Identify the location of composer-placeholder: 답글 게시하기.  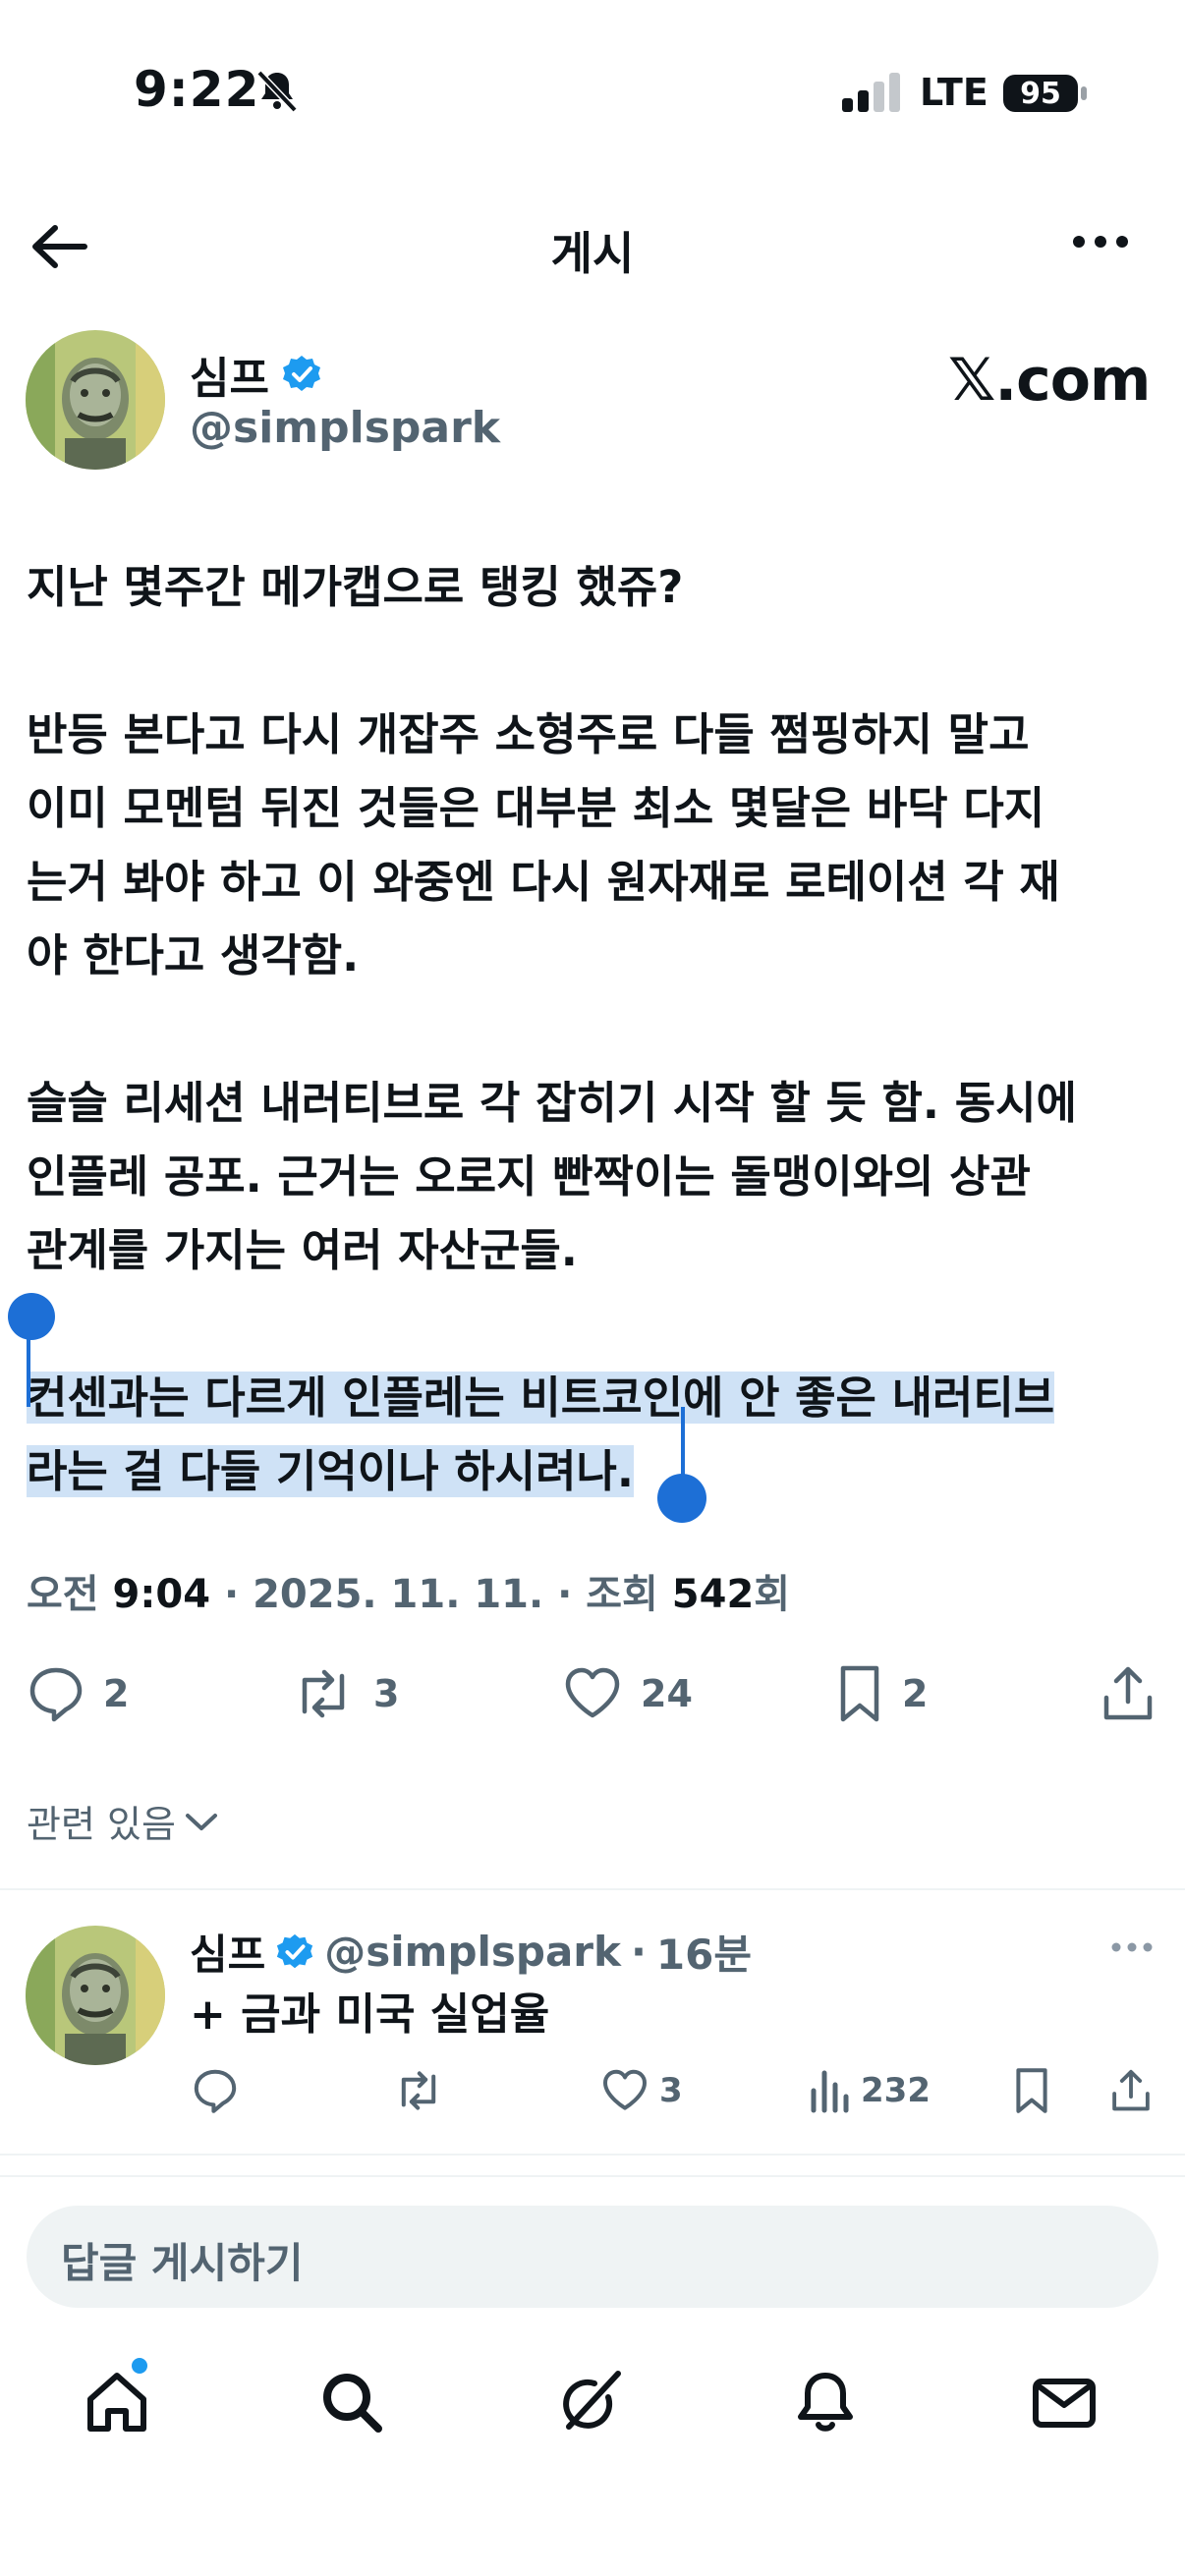
(183, 2263).